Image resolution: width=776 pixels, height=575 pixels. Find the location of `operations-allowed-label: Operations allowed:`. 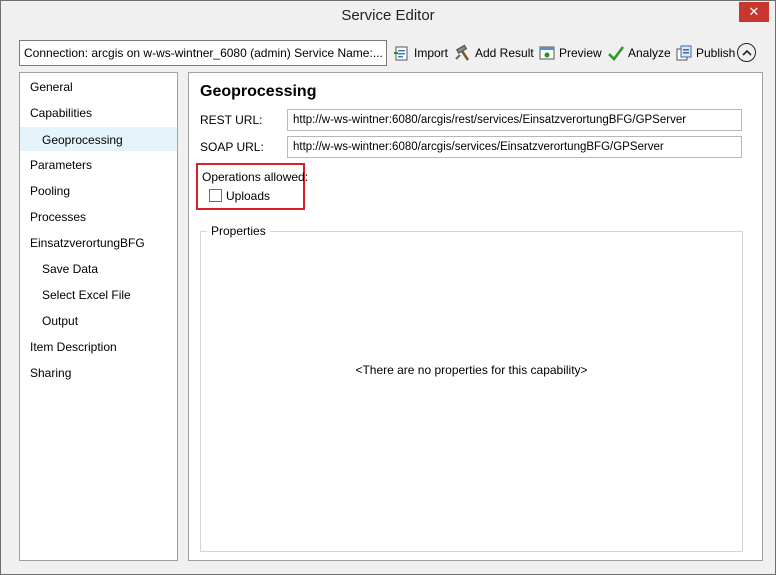

operations-allowed-label: Operations allowed: is located at coordinates (255, 177).